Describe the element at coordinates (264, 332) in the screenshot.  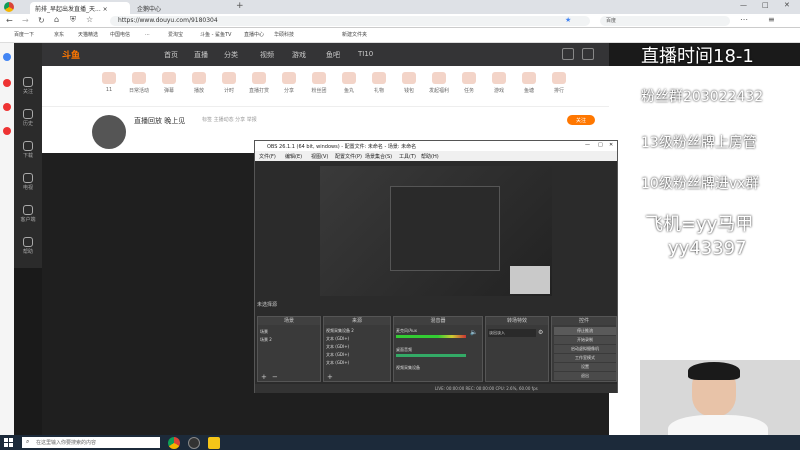
I see `scene-item: 场景` at that location.